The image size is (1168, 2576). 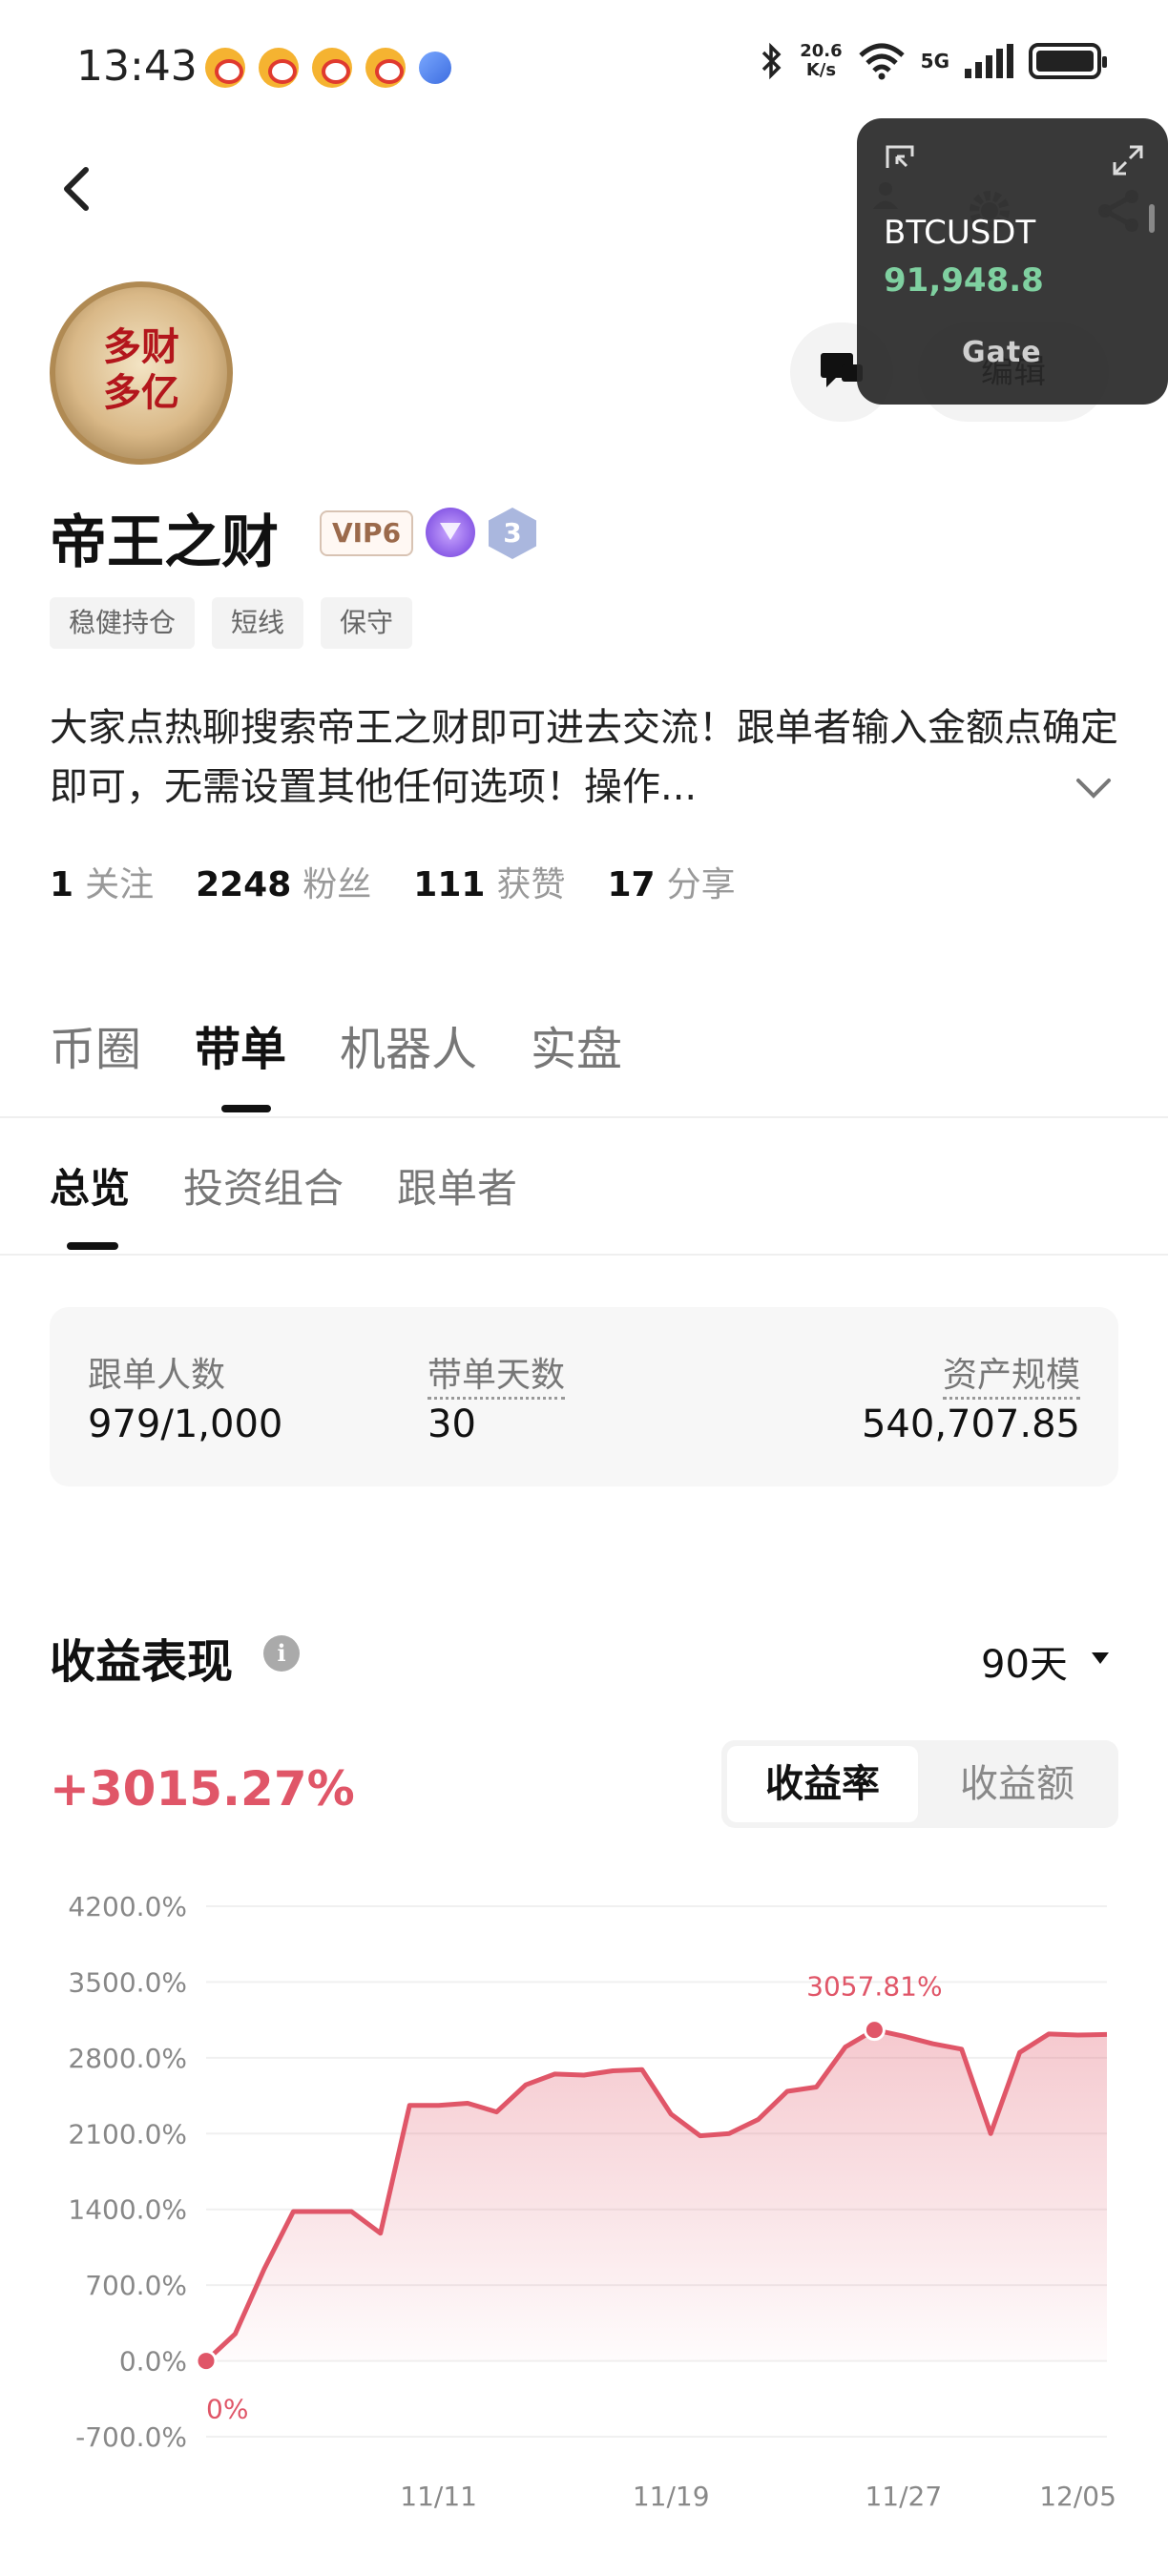 I want to click on tab-crypto: 币圈, so click(x=95, y=1044).